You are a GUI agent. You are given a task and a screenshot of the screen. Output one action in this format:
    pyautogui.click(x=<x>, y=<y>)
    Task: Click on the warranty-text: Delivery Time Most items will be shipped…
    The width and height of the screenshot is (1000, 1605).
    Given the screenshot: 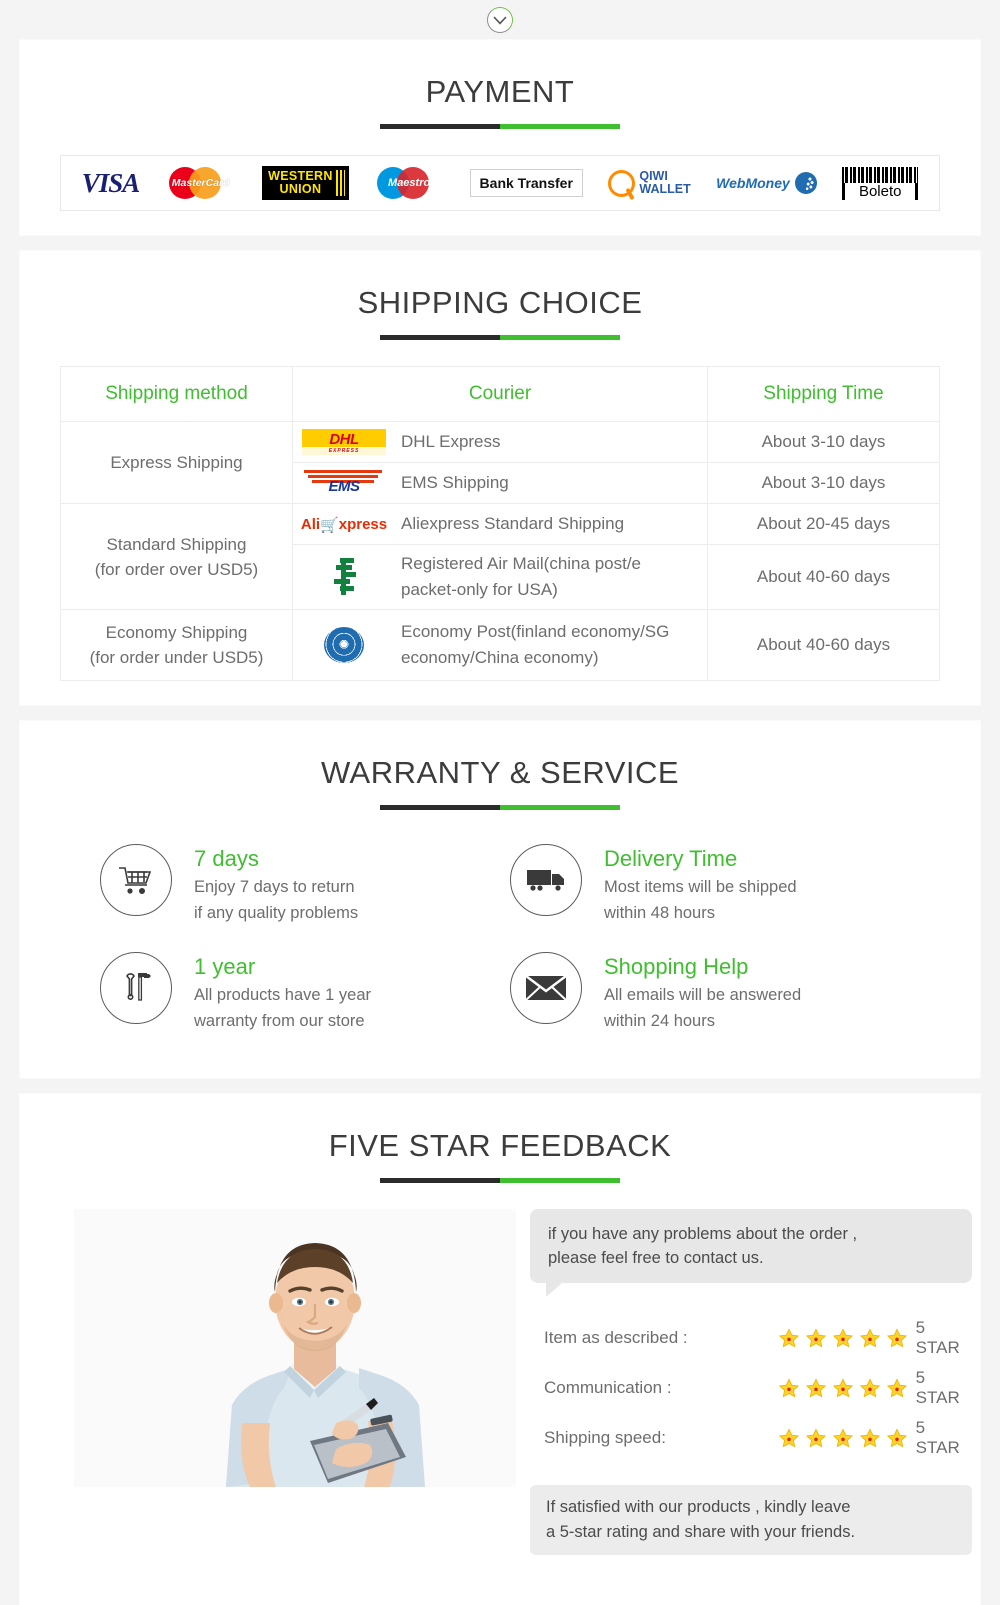 What is the action you would take?
    pyautogui.click(x=700, y=885)
    